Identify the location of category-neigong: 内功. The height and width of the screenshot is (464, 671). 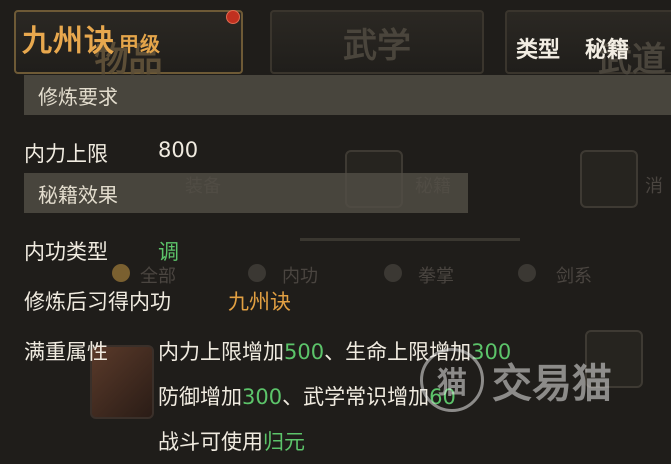
(300, 275).